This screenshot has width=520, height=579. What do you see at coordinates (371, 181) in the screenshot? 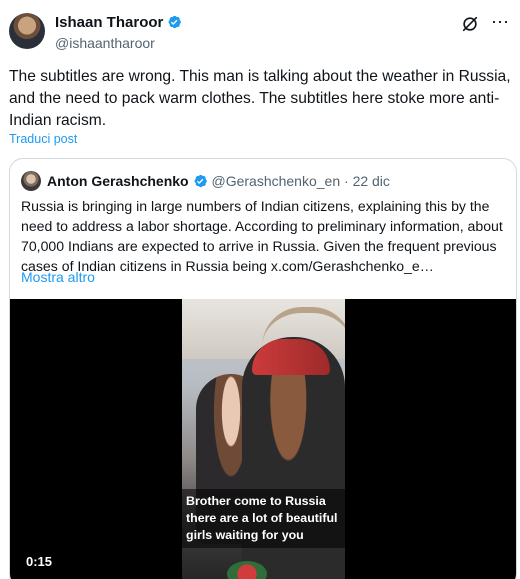
I see `quoted-date: 22 dic` at bounding box center [371, 181].